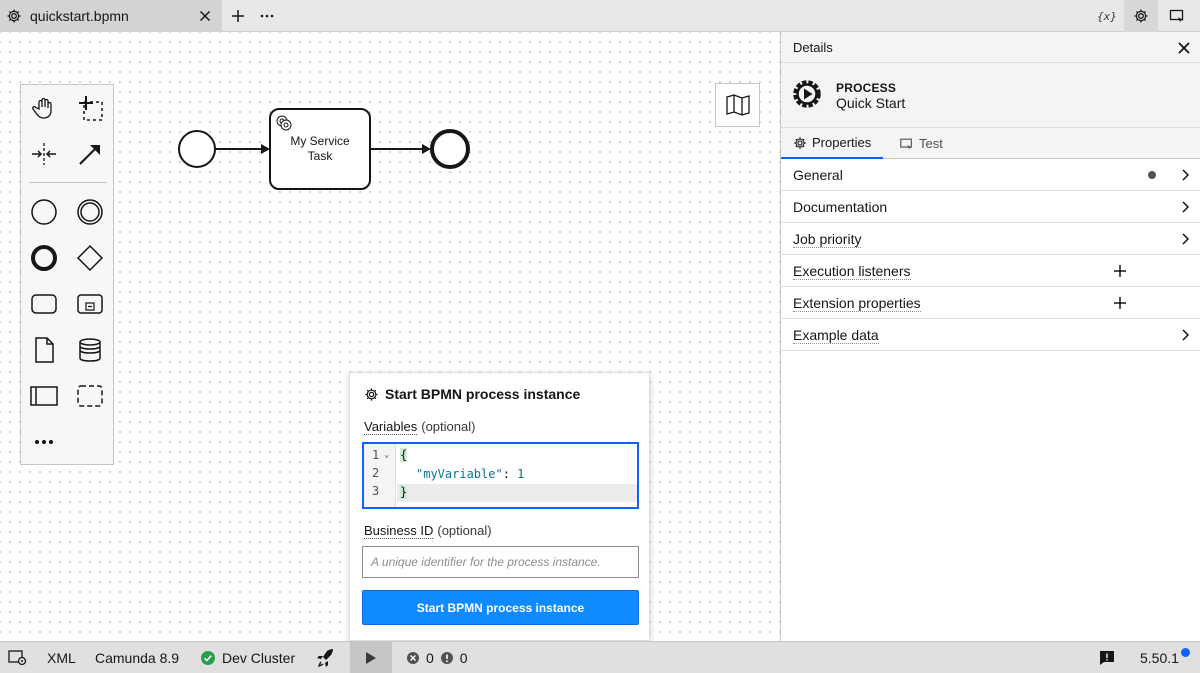 The image size is (1200, 673). I want to click on create-subprocess, so click(90, 304).